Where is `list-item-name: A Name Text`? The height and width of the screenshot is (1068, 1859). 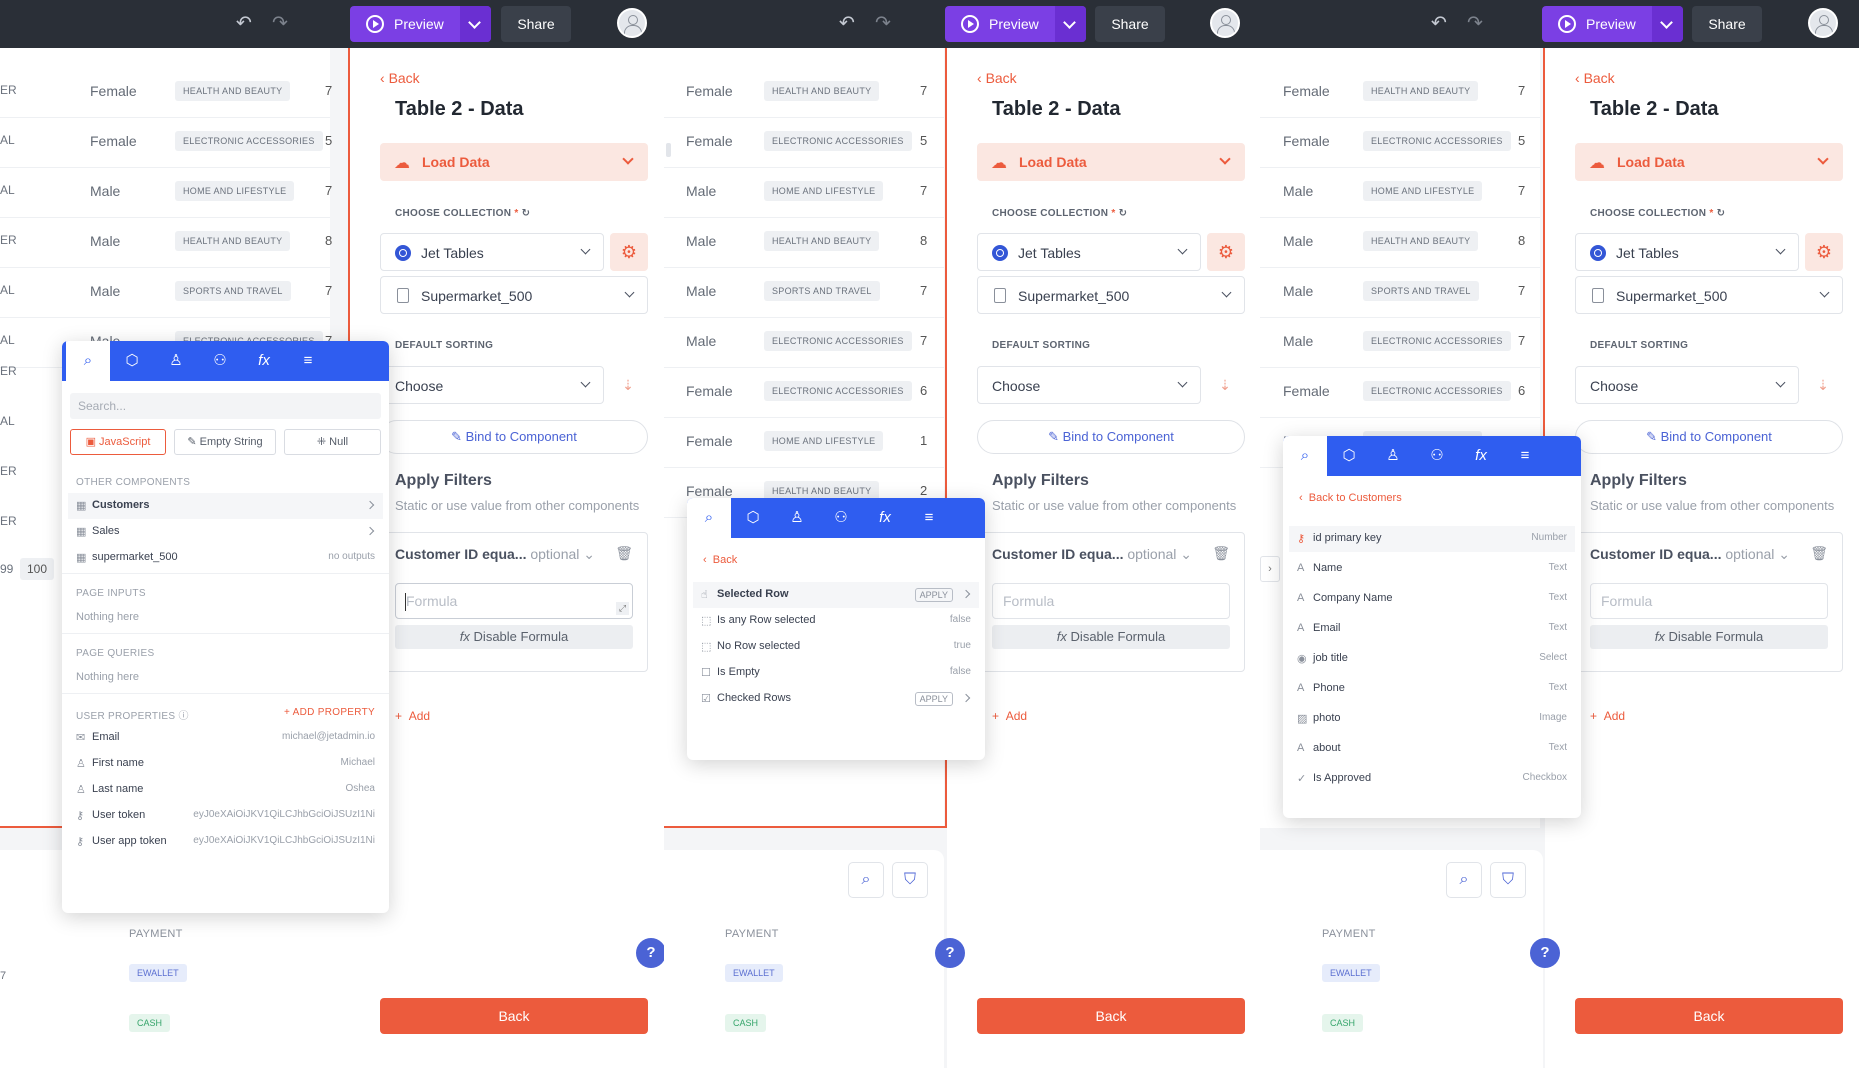 list-item-name: A Name Text is located at coordinates (1432, 569).